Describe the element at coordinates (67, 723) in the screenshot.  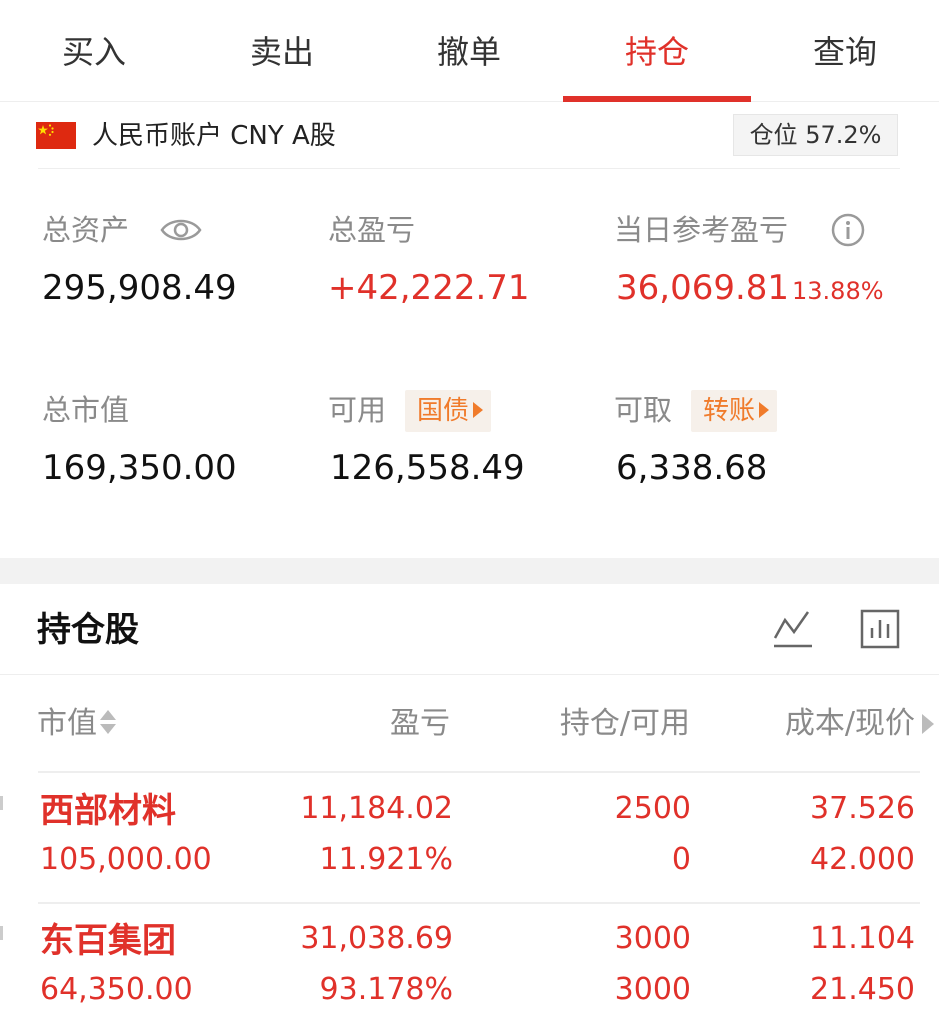
I see `column-header-market-value-label: 市值` at that location.